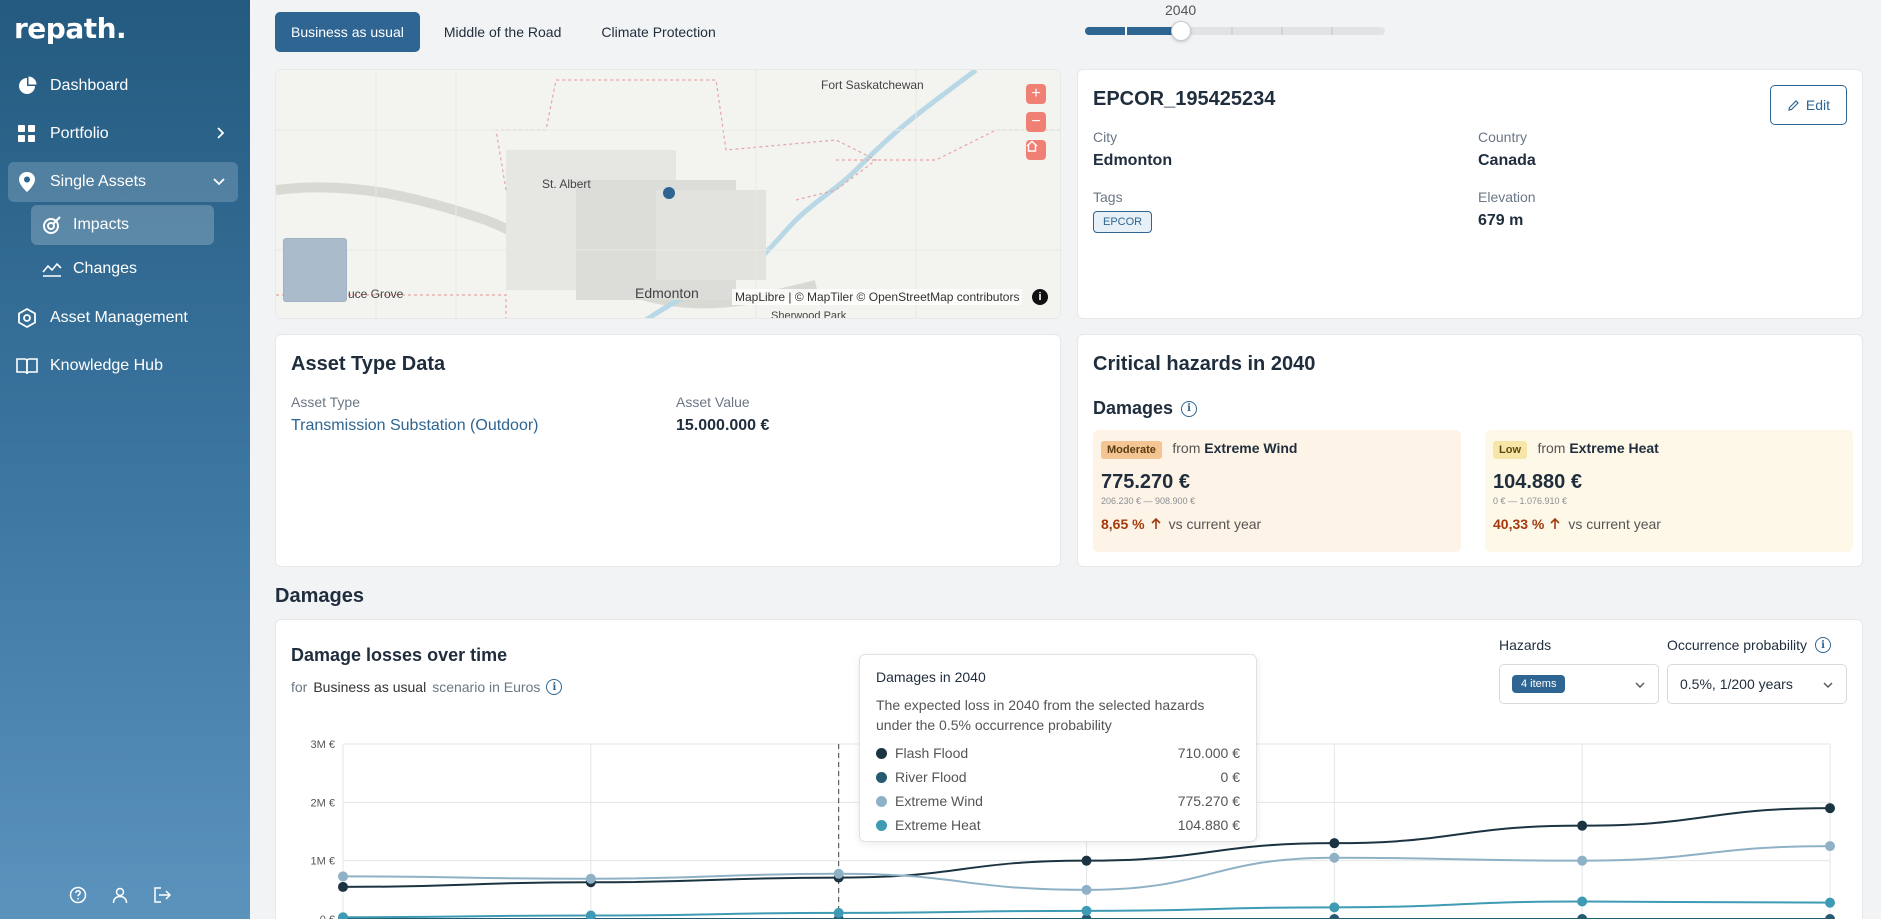 This screenshot has height=919, width=1881. What do you see at coordinates (1808, 105) in the screenshot?
I see `edit-button: Edit` at bounding box center [1808, 105].